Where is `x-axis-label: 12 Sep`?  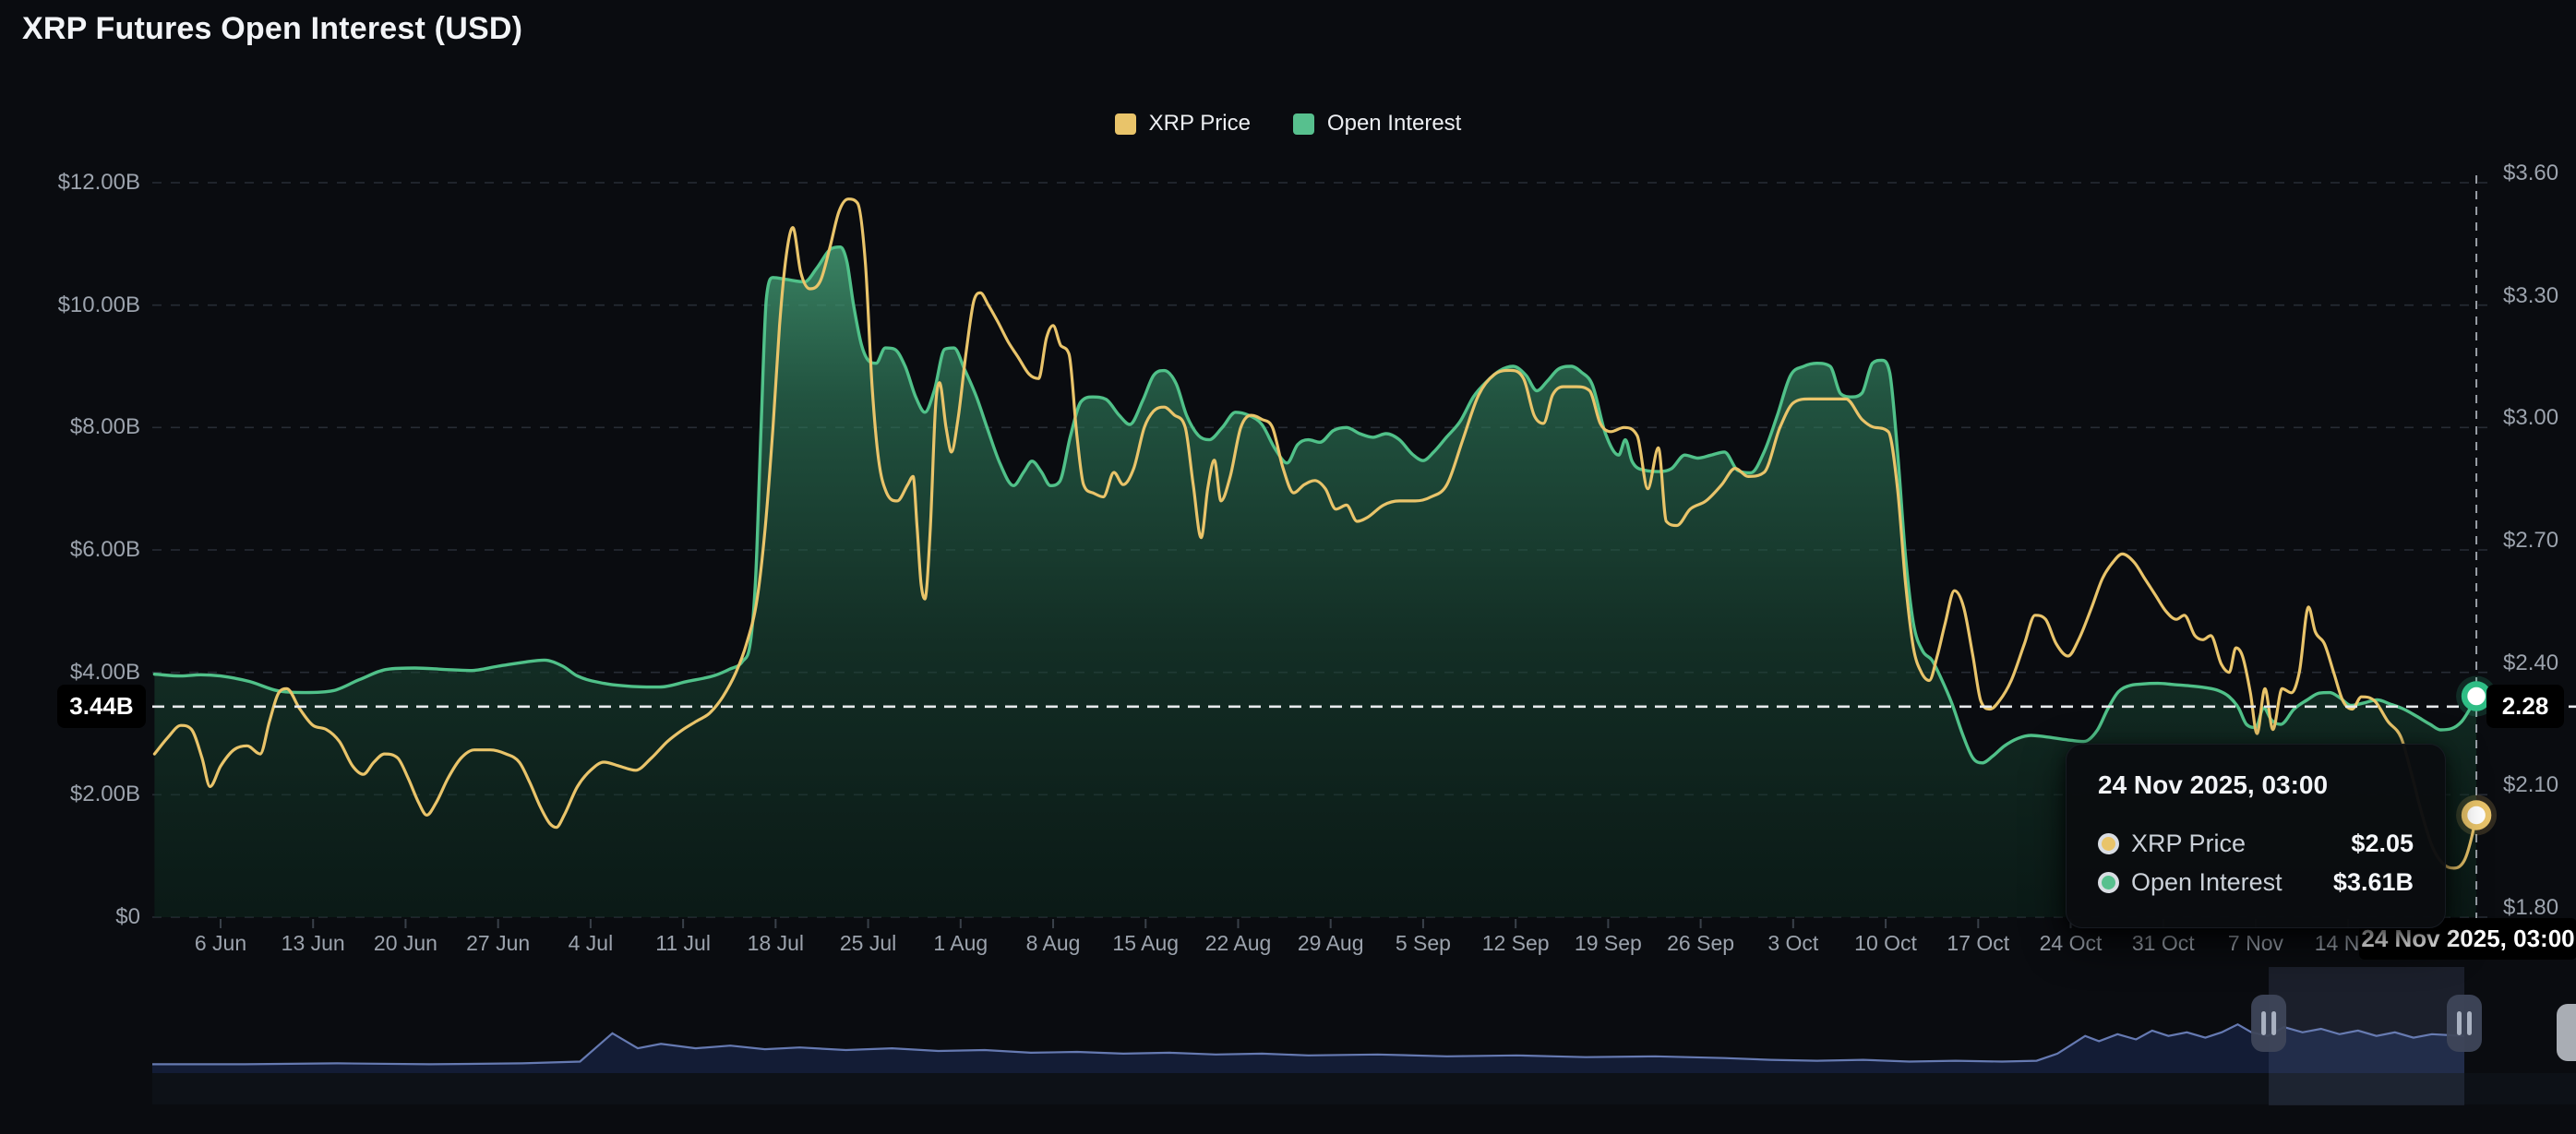
x-axis-label: 12 Sep is located at coordinates (1515, 943).